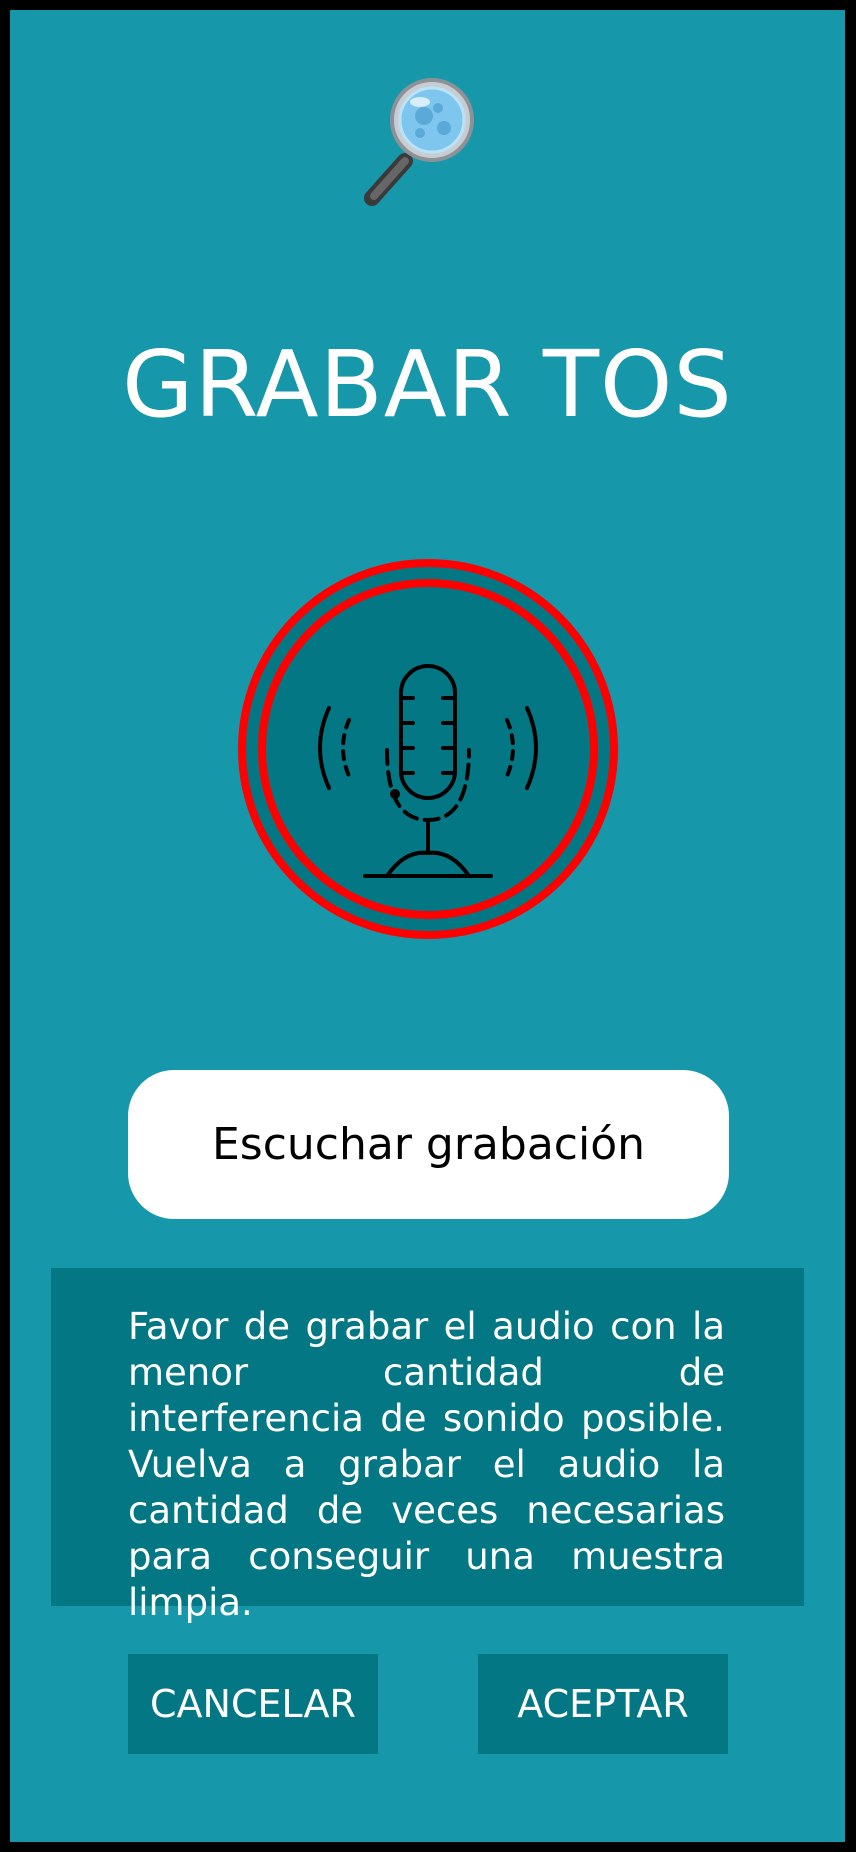 The image size is (856, 1852). Describe the element at coordinates (425, 141) in the screenshot. I see `magnifier-virus-icon` at that location.